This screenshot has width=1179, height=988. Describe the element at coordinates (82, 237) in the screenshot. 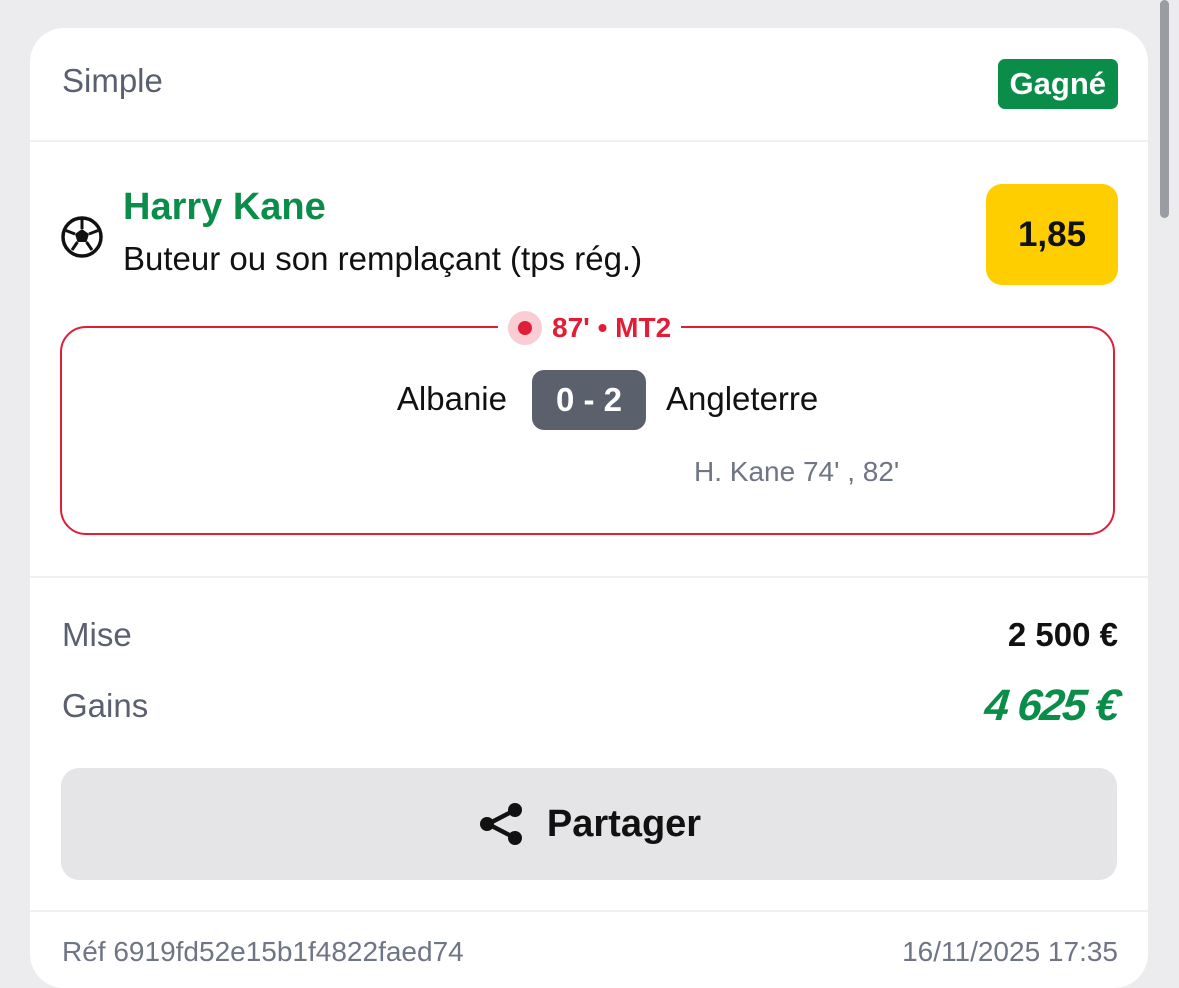

I see `soccer-ball-icon` at that location.